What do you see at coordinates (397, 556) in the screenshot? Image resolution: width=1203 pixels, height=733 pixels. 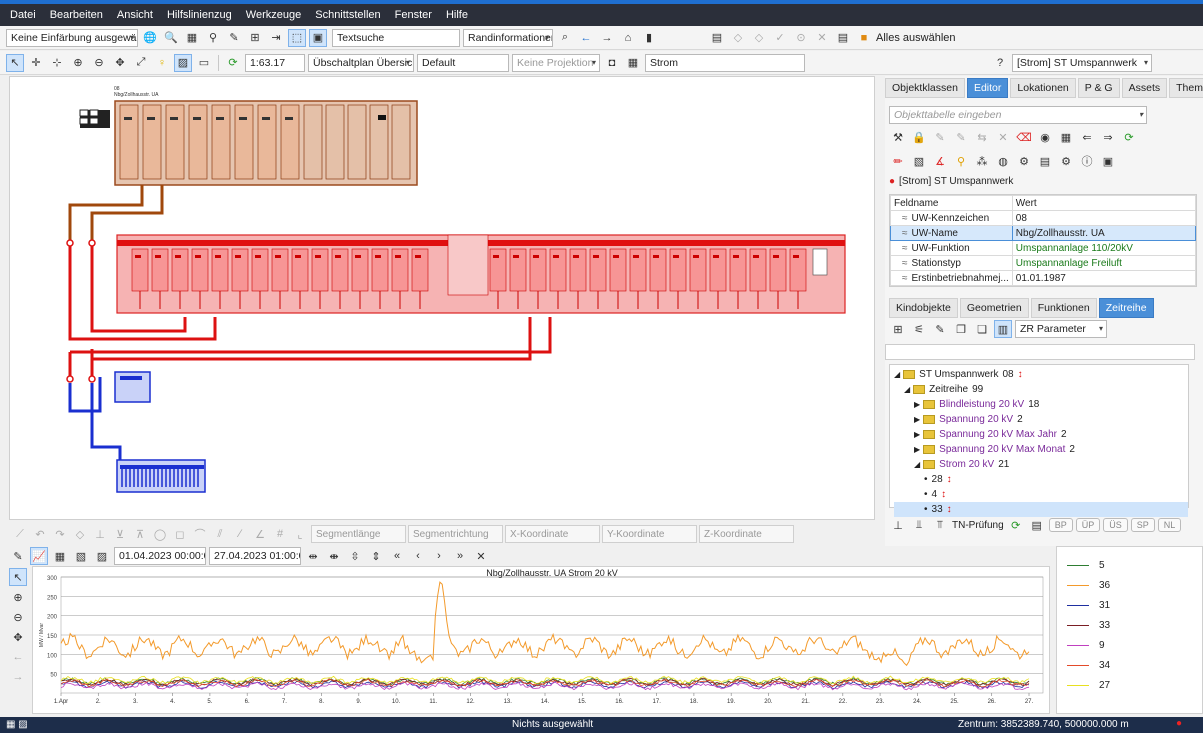 I see `first-page-icon: «` at bounding box center [397, 556].